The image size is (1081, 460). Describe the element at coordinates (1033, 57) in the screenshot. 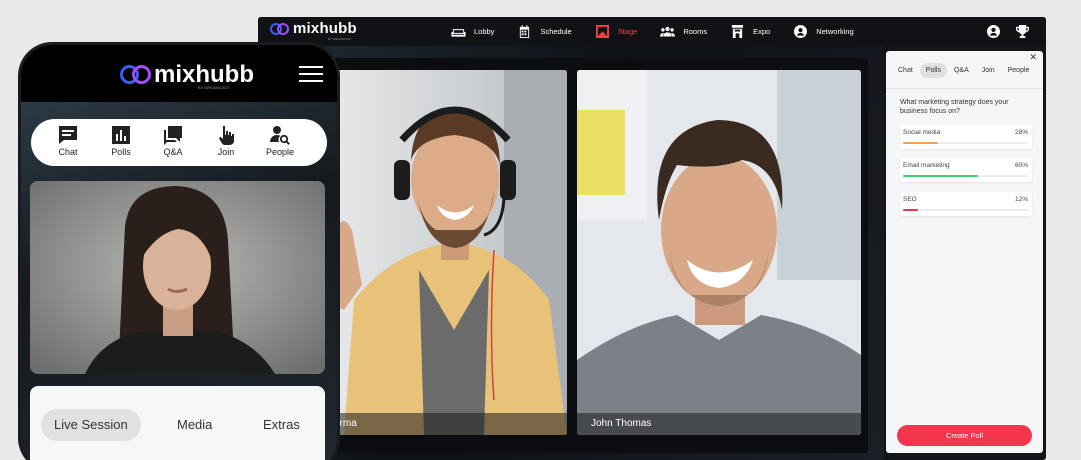

I see `close-icon: ✕` at that location.